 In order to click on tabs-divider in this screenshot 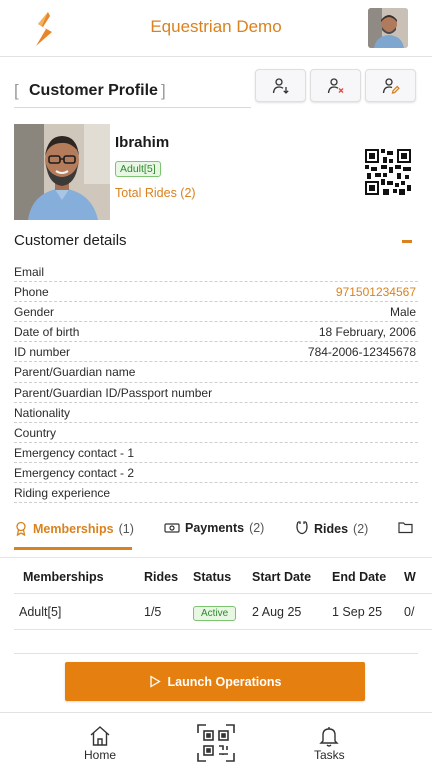, I will do `click(216, 557)`.